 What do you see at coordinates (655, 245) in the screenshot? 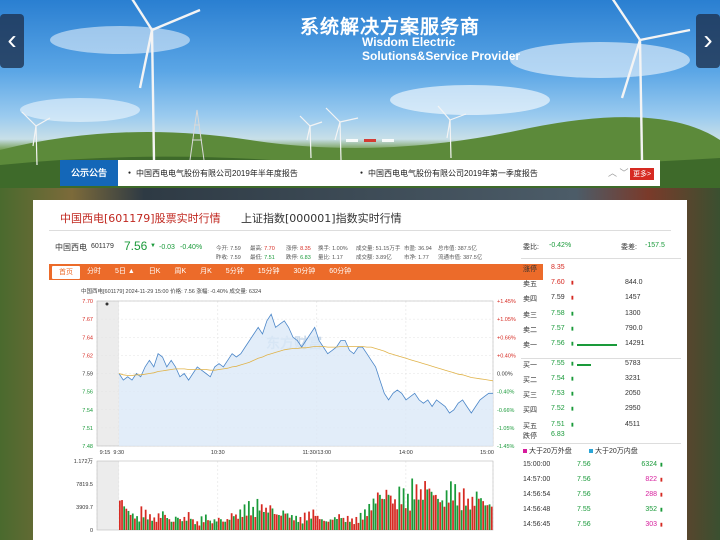
I see `wei-cha-value: -157.5` at bounding box center [655, 245].